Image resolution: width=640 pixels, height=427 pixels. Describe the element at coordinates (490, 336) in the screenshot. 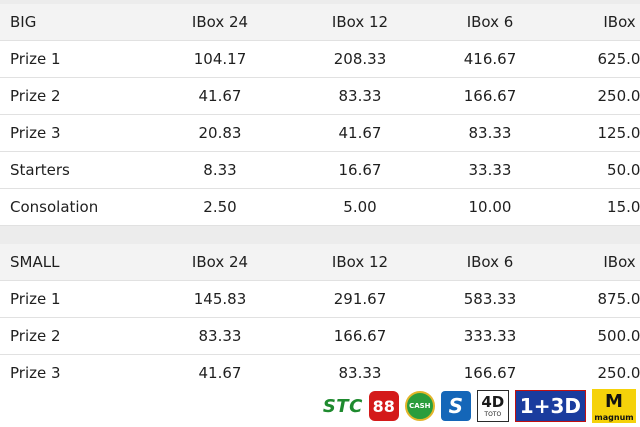

I see `table-cell: 333.33` at that location.